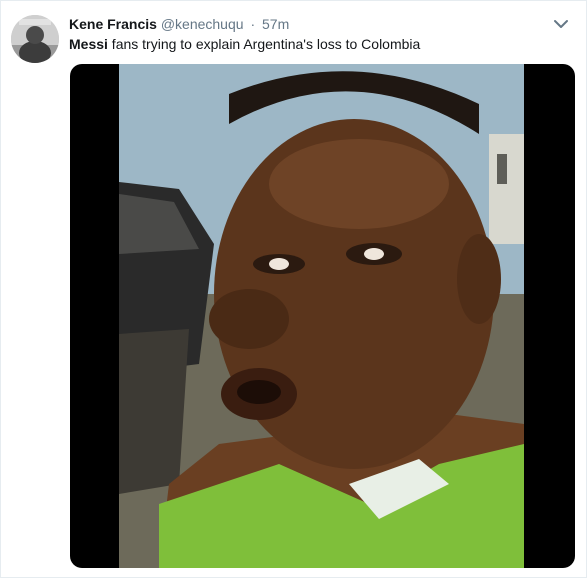 The width and height of the screenshot is (587, 578). Describe the element at coordinates (202, 24) in the screenshot. I see `author-handle: @kenechuqu` at that location.